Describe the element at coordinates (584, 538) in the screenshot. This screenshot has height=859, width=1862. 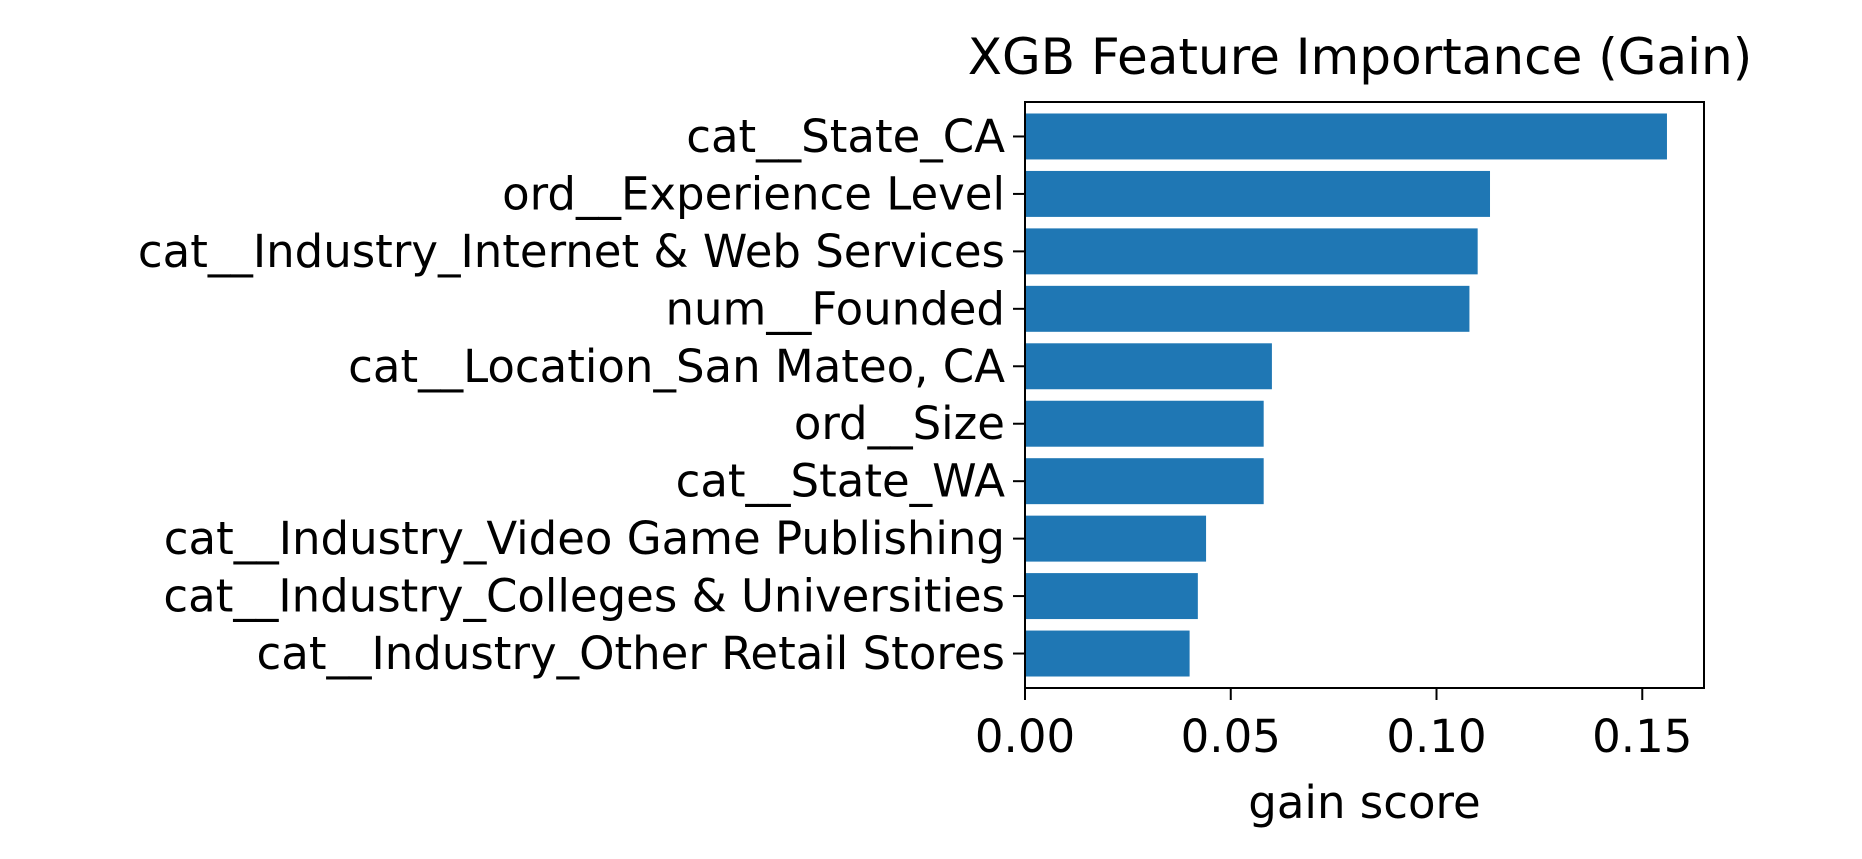
I see `y-tick-label: cat__Industry_Video Game Publishing` at that location.